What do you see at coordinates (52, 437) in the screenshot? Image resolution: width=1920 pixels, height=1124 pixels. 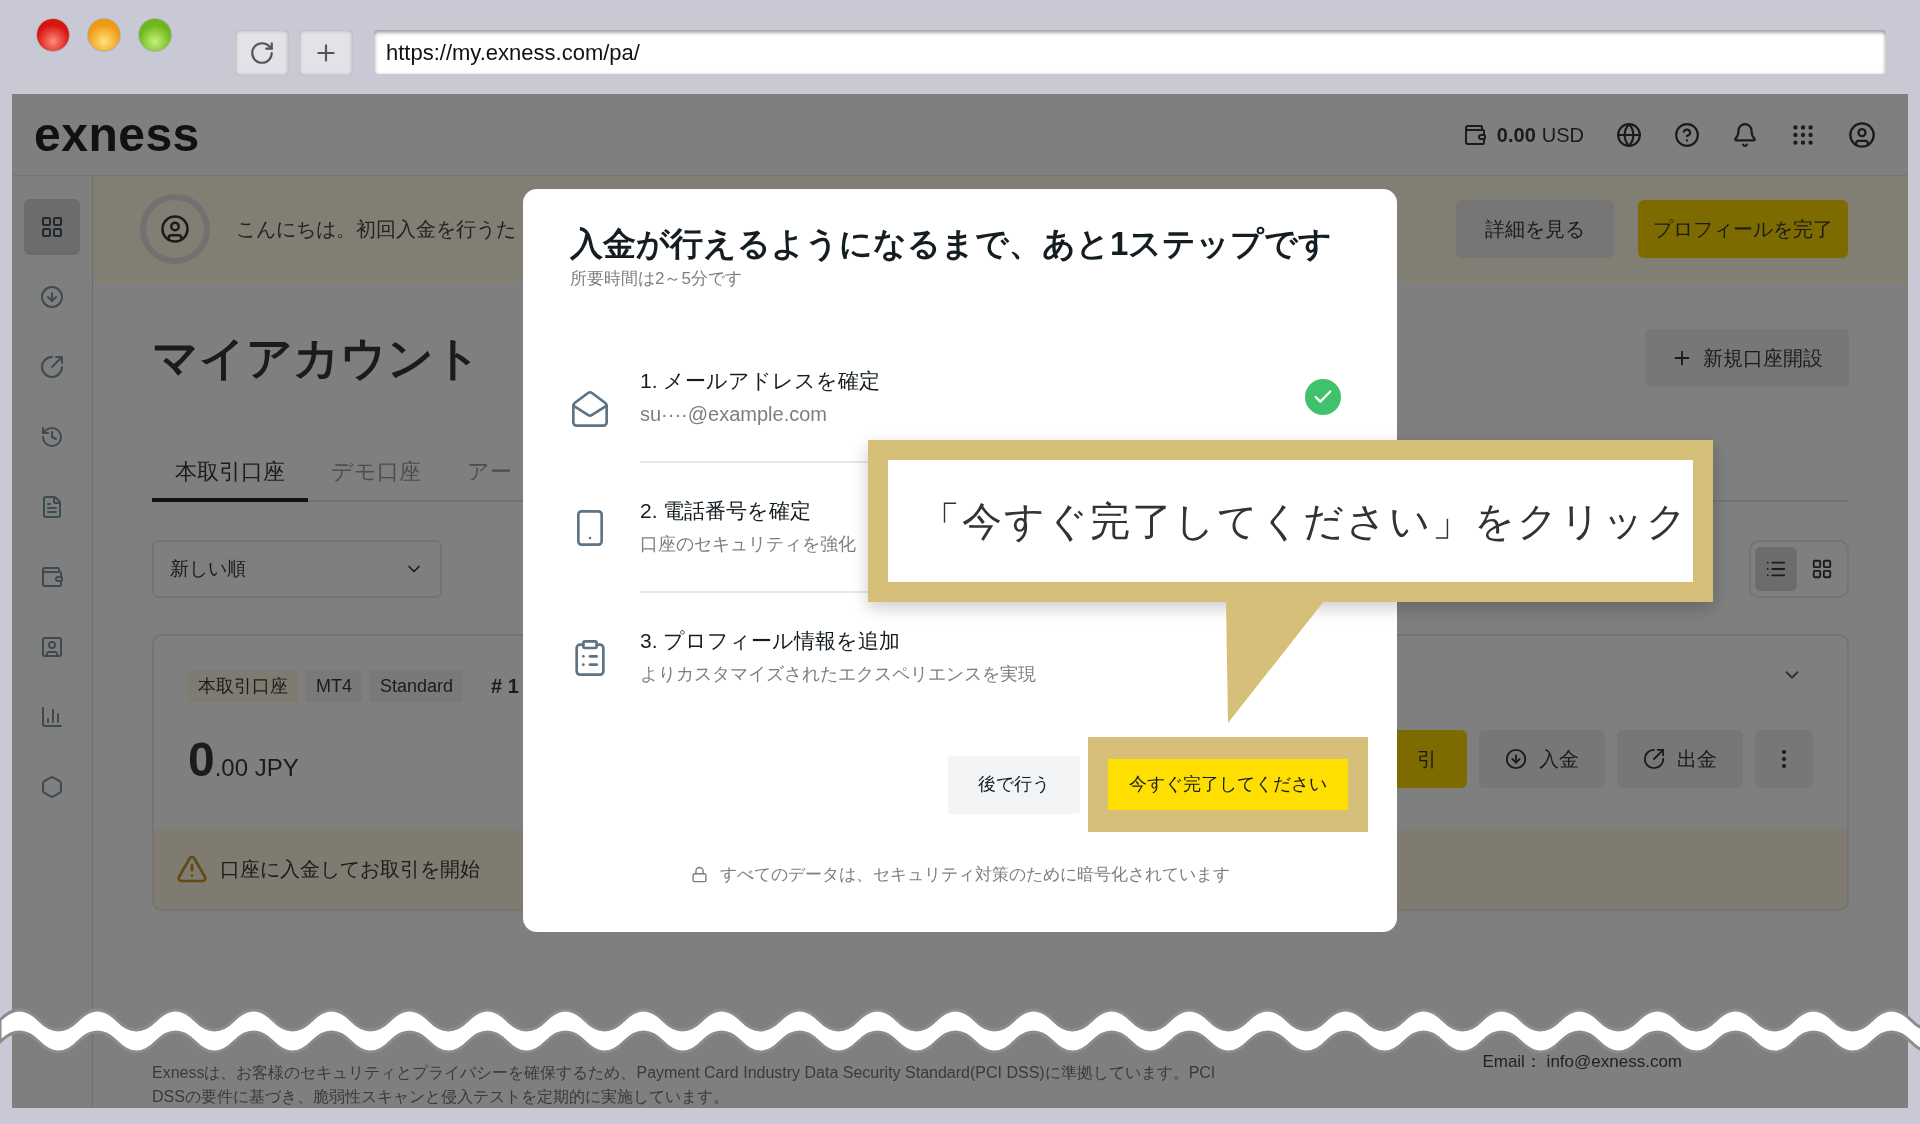 I see `history-icon` at bounding box center [52, 437].